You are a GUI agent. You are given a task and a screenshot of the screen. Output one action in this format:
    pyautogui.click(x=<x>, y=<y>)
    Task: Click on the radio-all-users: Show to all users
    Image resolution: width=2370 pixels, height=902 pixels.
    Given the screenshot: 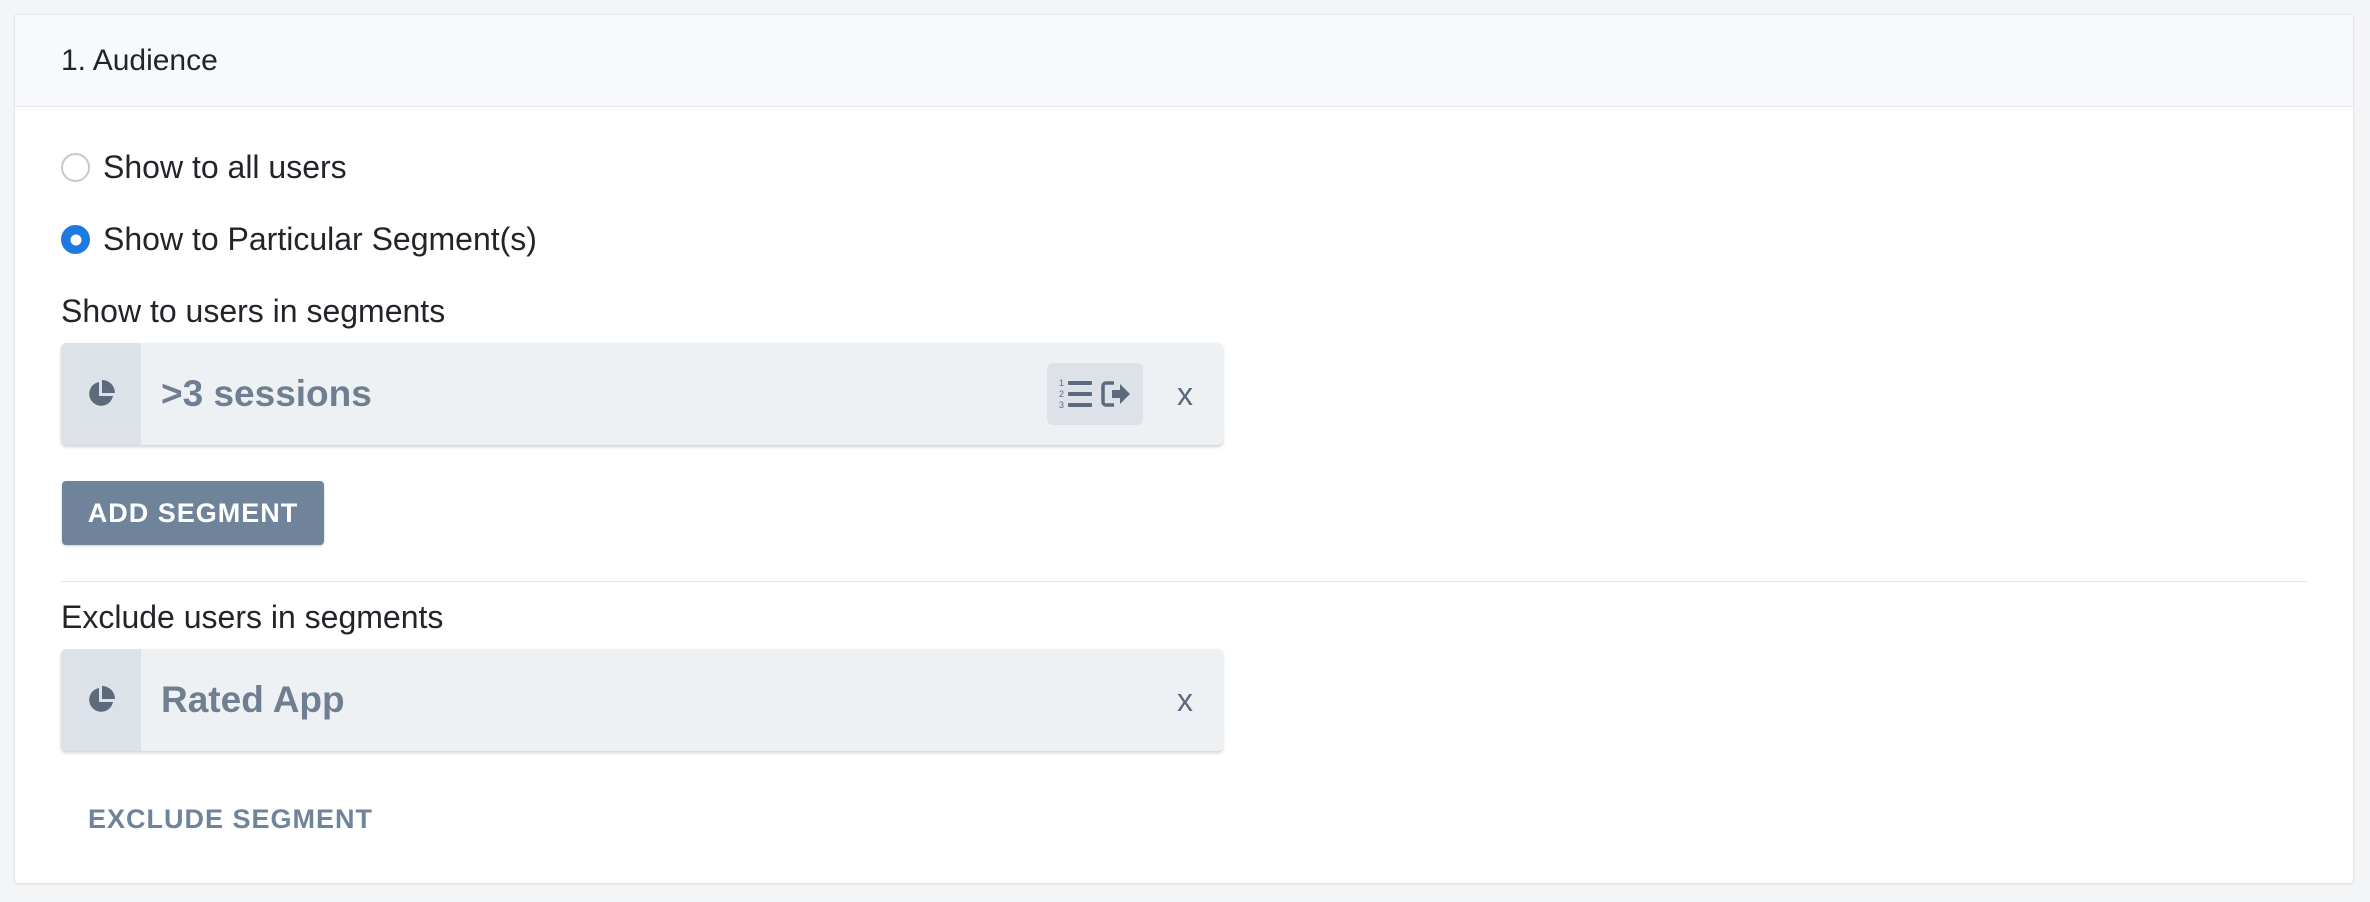 What is the action you would take?
    pyautogui.click(x=204, y=167)
    